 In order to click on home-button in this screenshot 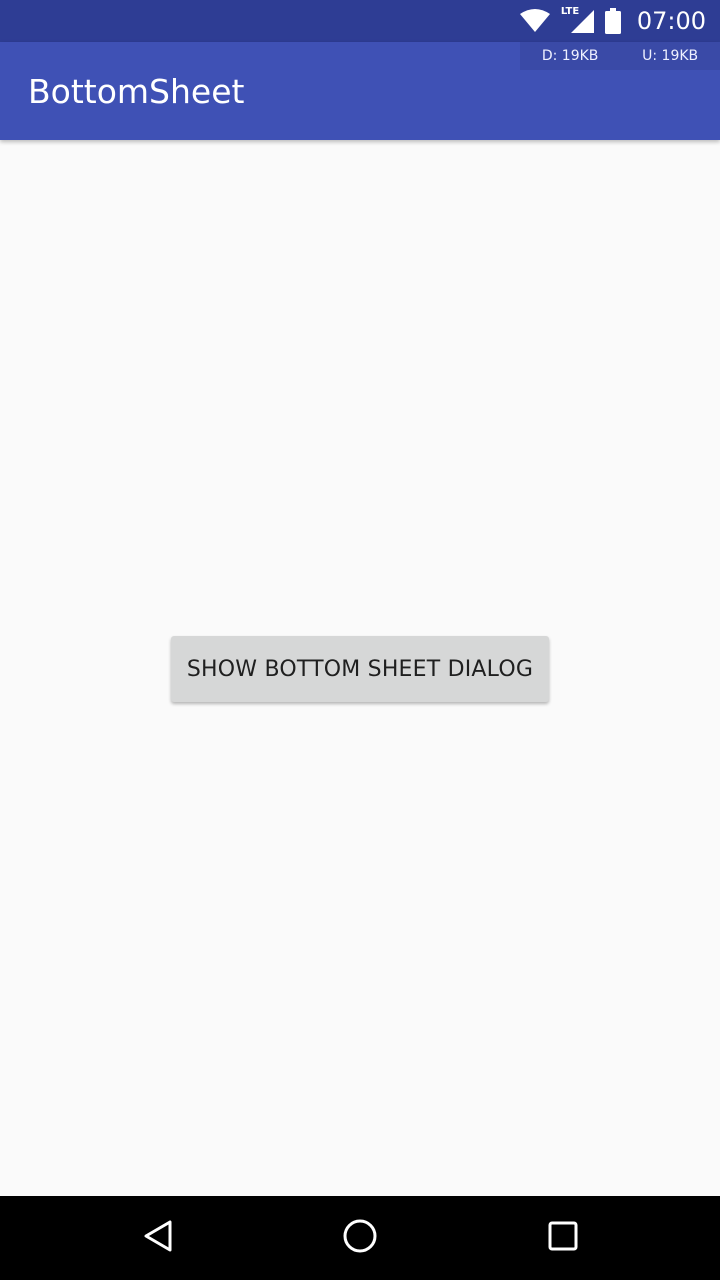, I will do `click(360, 1238)`.